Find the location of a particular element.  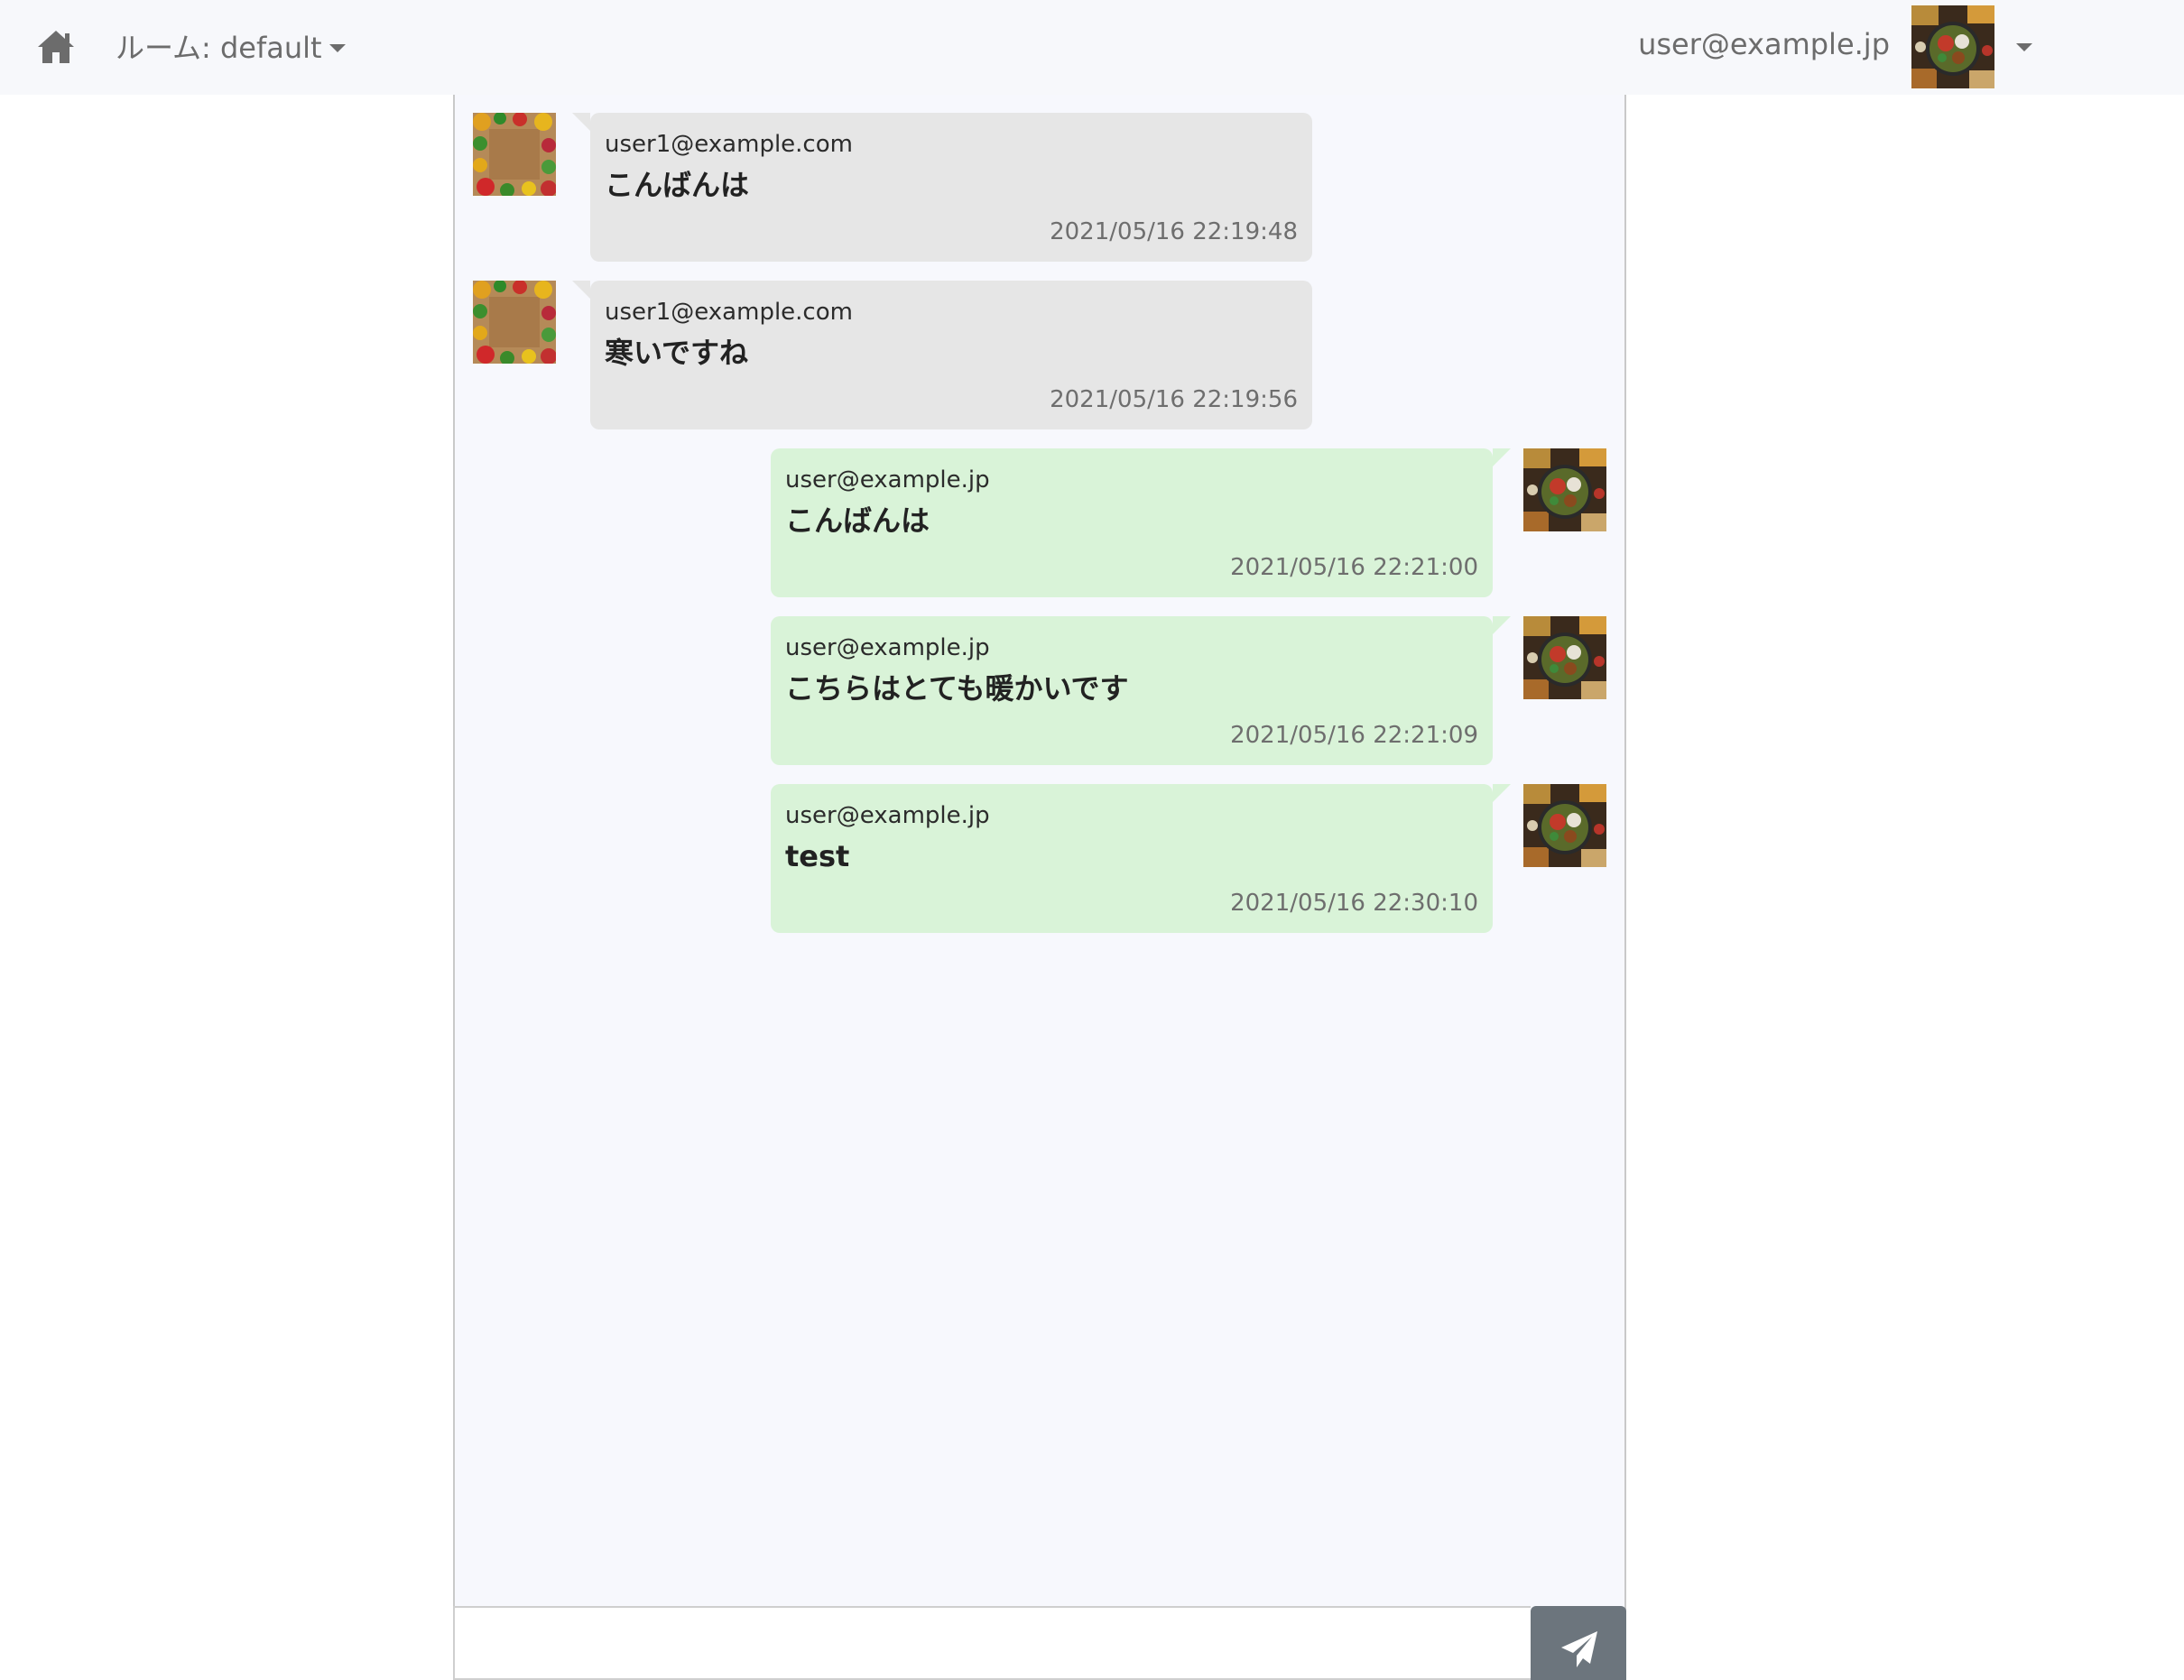

message-timestamp: 2021/05/16 22:19:56 is located at coordinates (1174, 399).